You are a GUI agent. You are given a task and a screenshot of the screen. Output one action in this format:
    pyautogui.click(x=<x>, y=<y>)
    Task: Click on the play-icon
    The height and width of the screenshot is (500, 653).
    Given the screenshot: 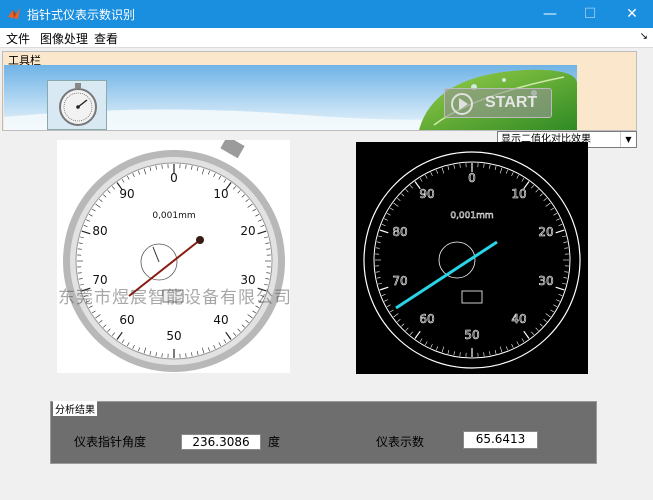 What is the action you would take?
    pyautogui.click(x=462, y=104)
    